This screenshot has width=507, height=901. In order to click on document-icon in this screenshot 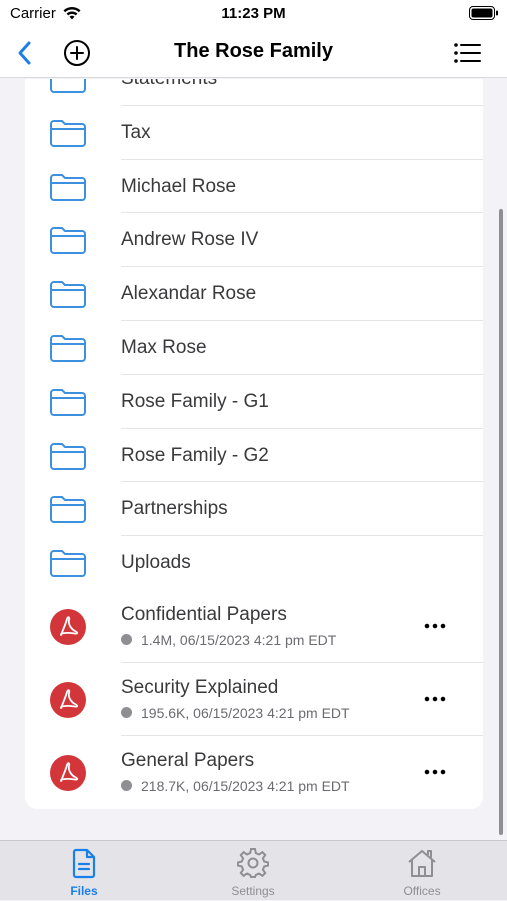, I will do `click(84, 863)`.